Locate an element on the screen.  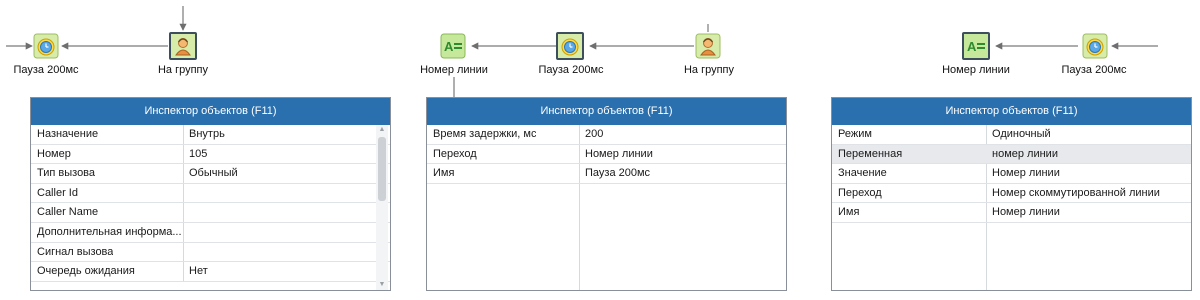
property-row: Значение Номер линии is located at coordinates (1011, 174).